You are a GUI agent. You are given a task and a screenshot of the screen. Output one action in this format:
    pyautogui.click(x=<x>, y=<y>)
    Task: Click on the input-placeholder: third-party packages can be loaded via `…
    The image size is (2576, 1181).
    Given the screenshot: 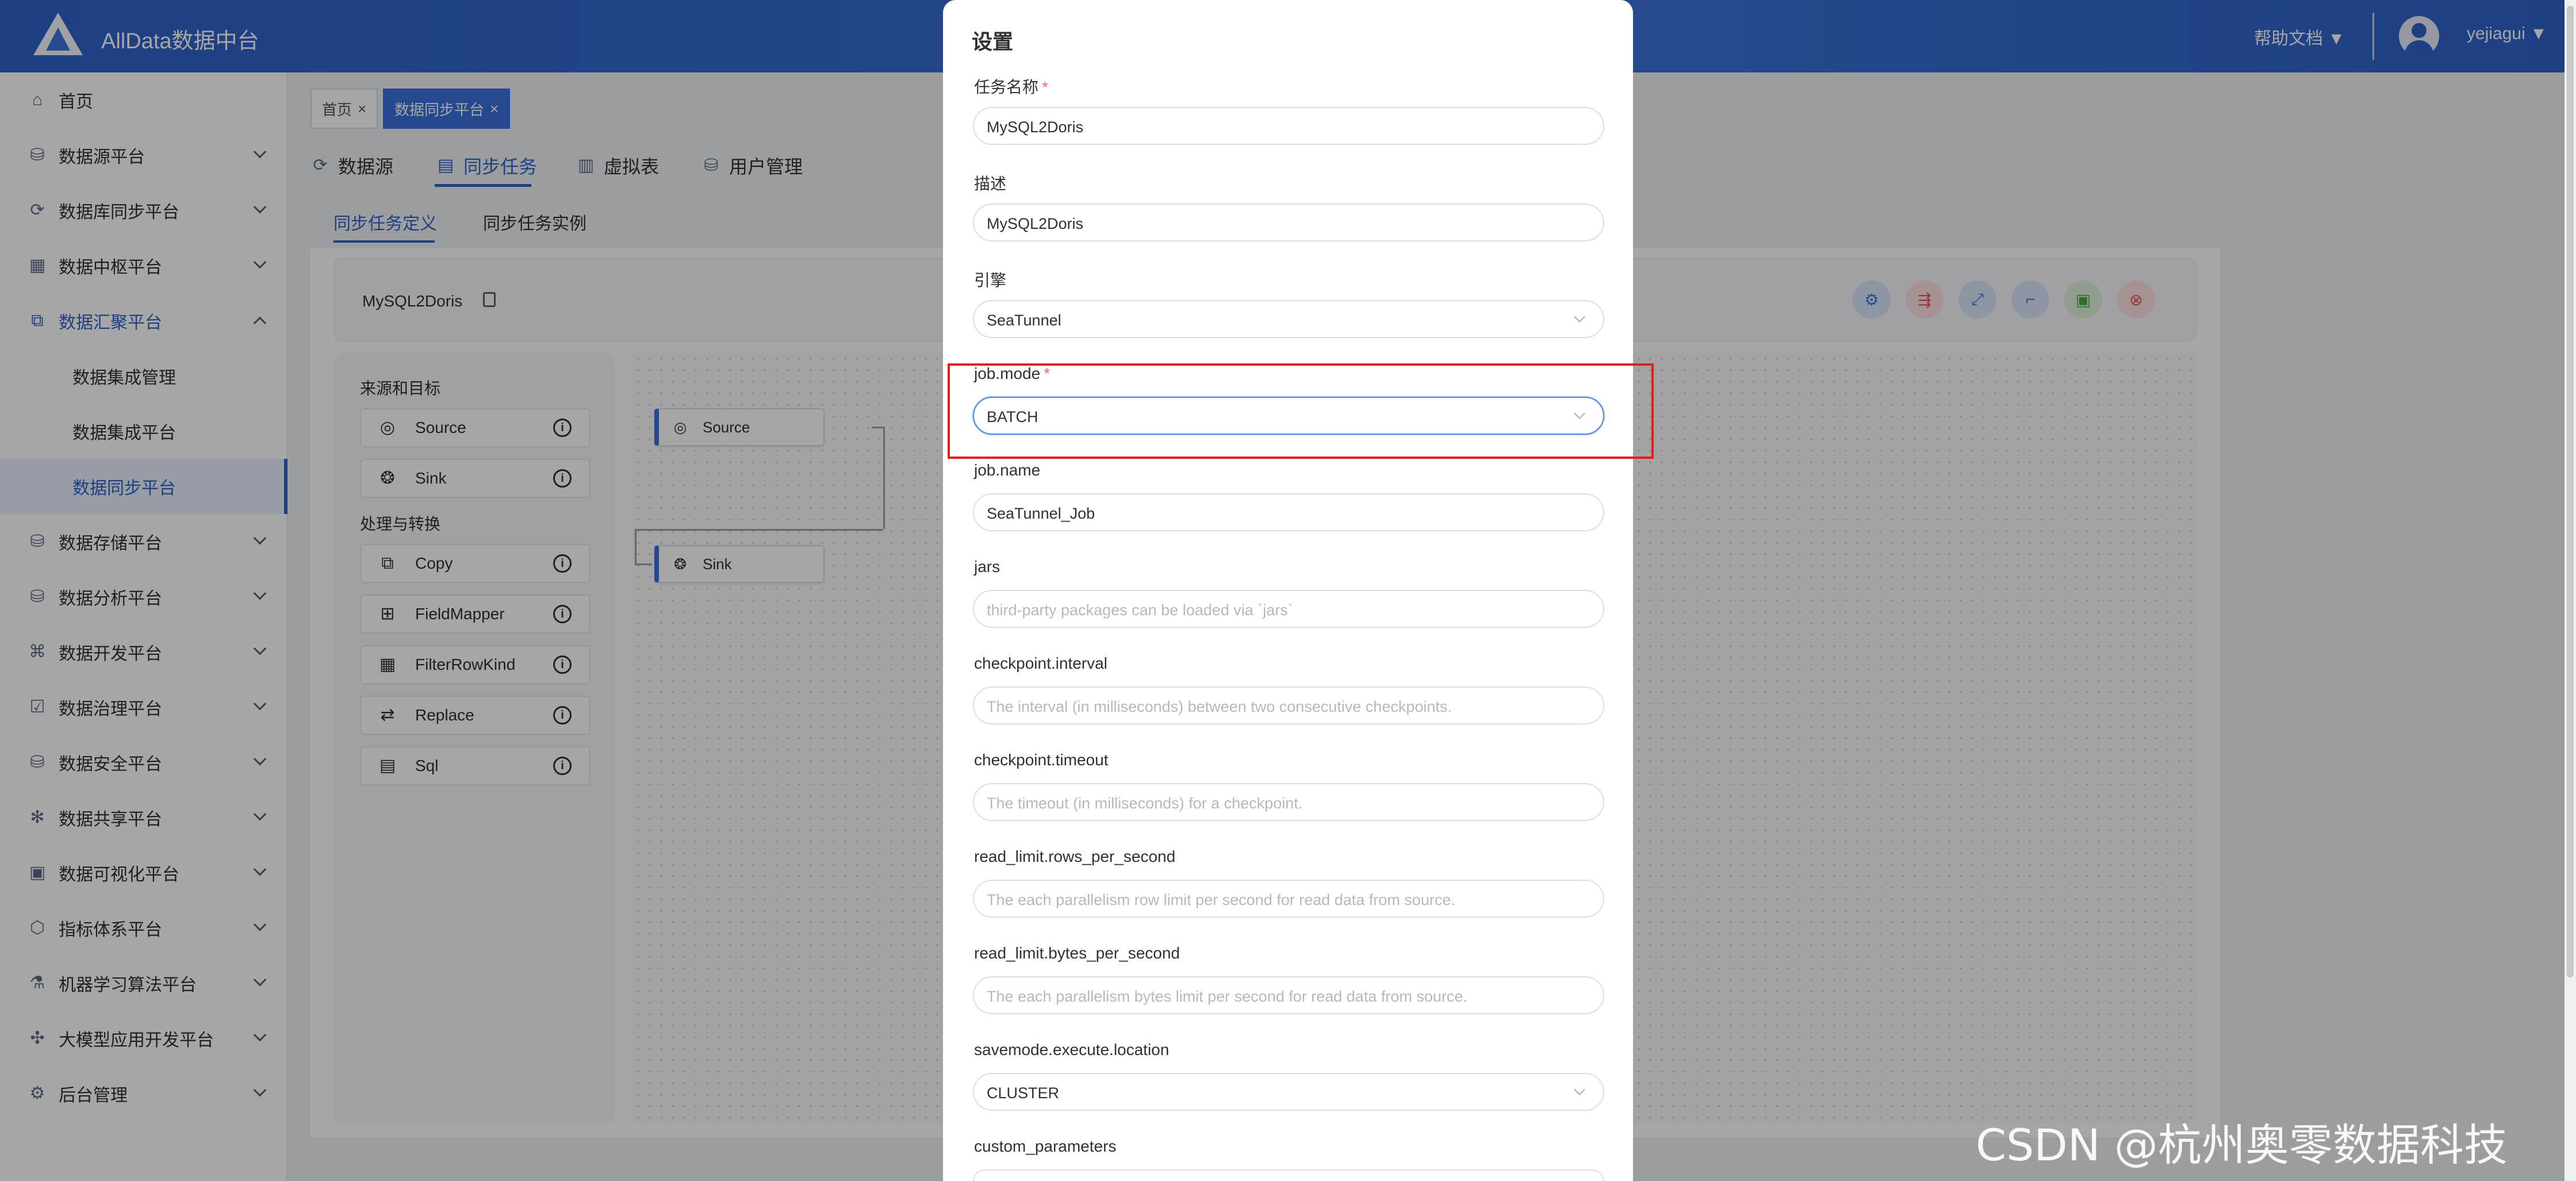 What is the action you would take?
    pyautogui.click(x=1140, y=610)
    